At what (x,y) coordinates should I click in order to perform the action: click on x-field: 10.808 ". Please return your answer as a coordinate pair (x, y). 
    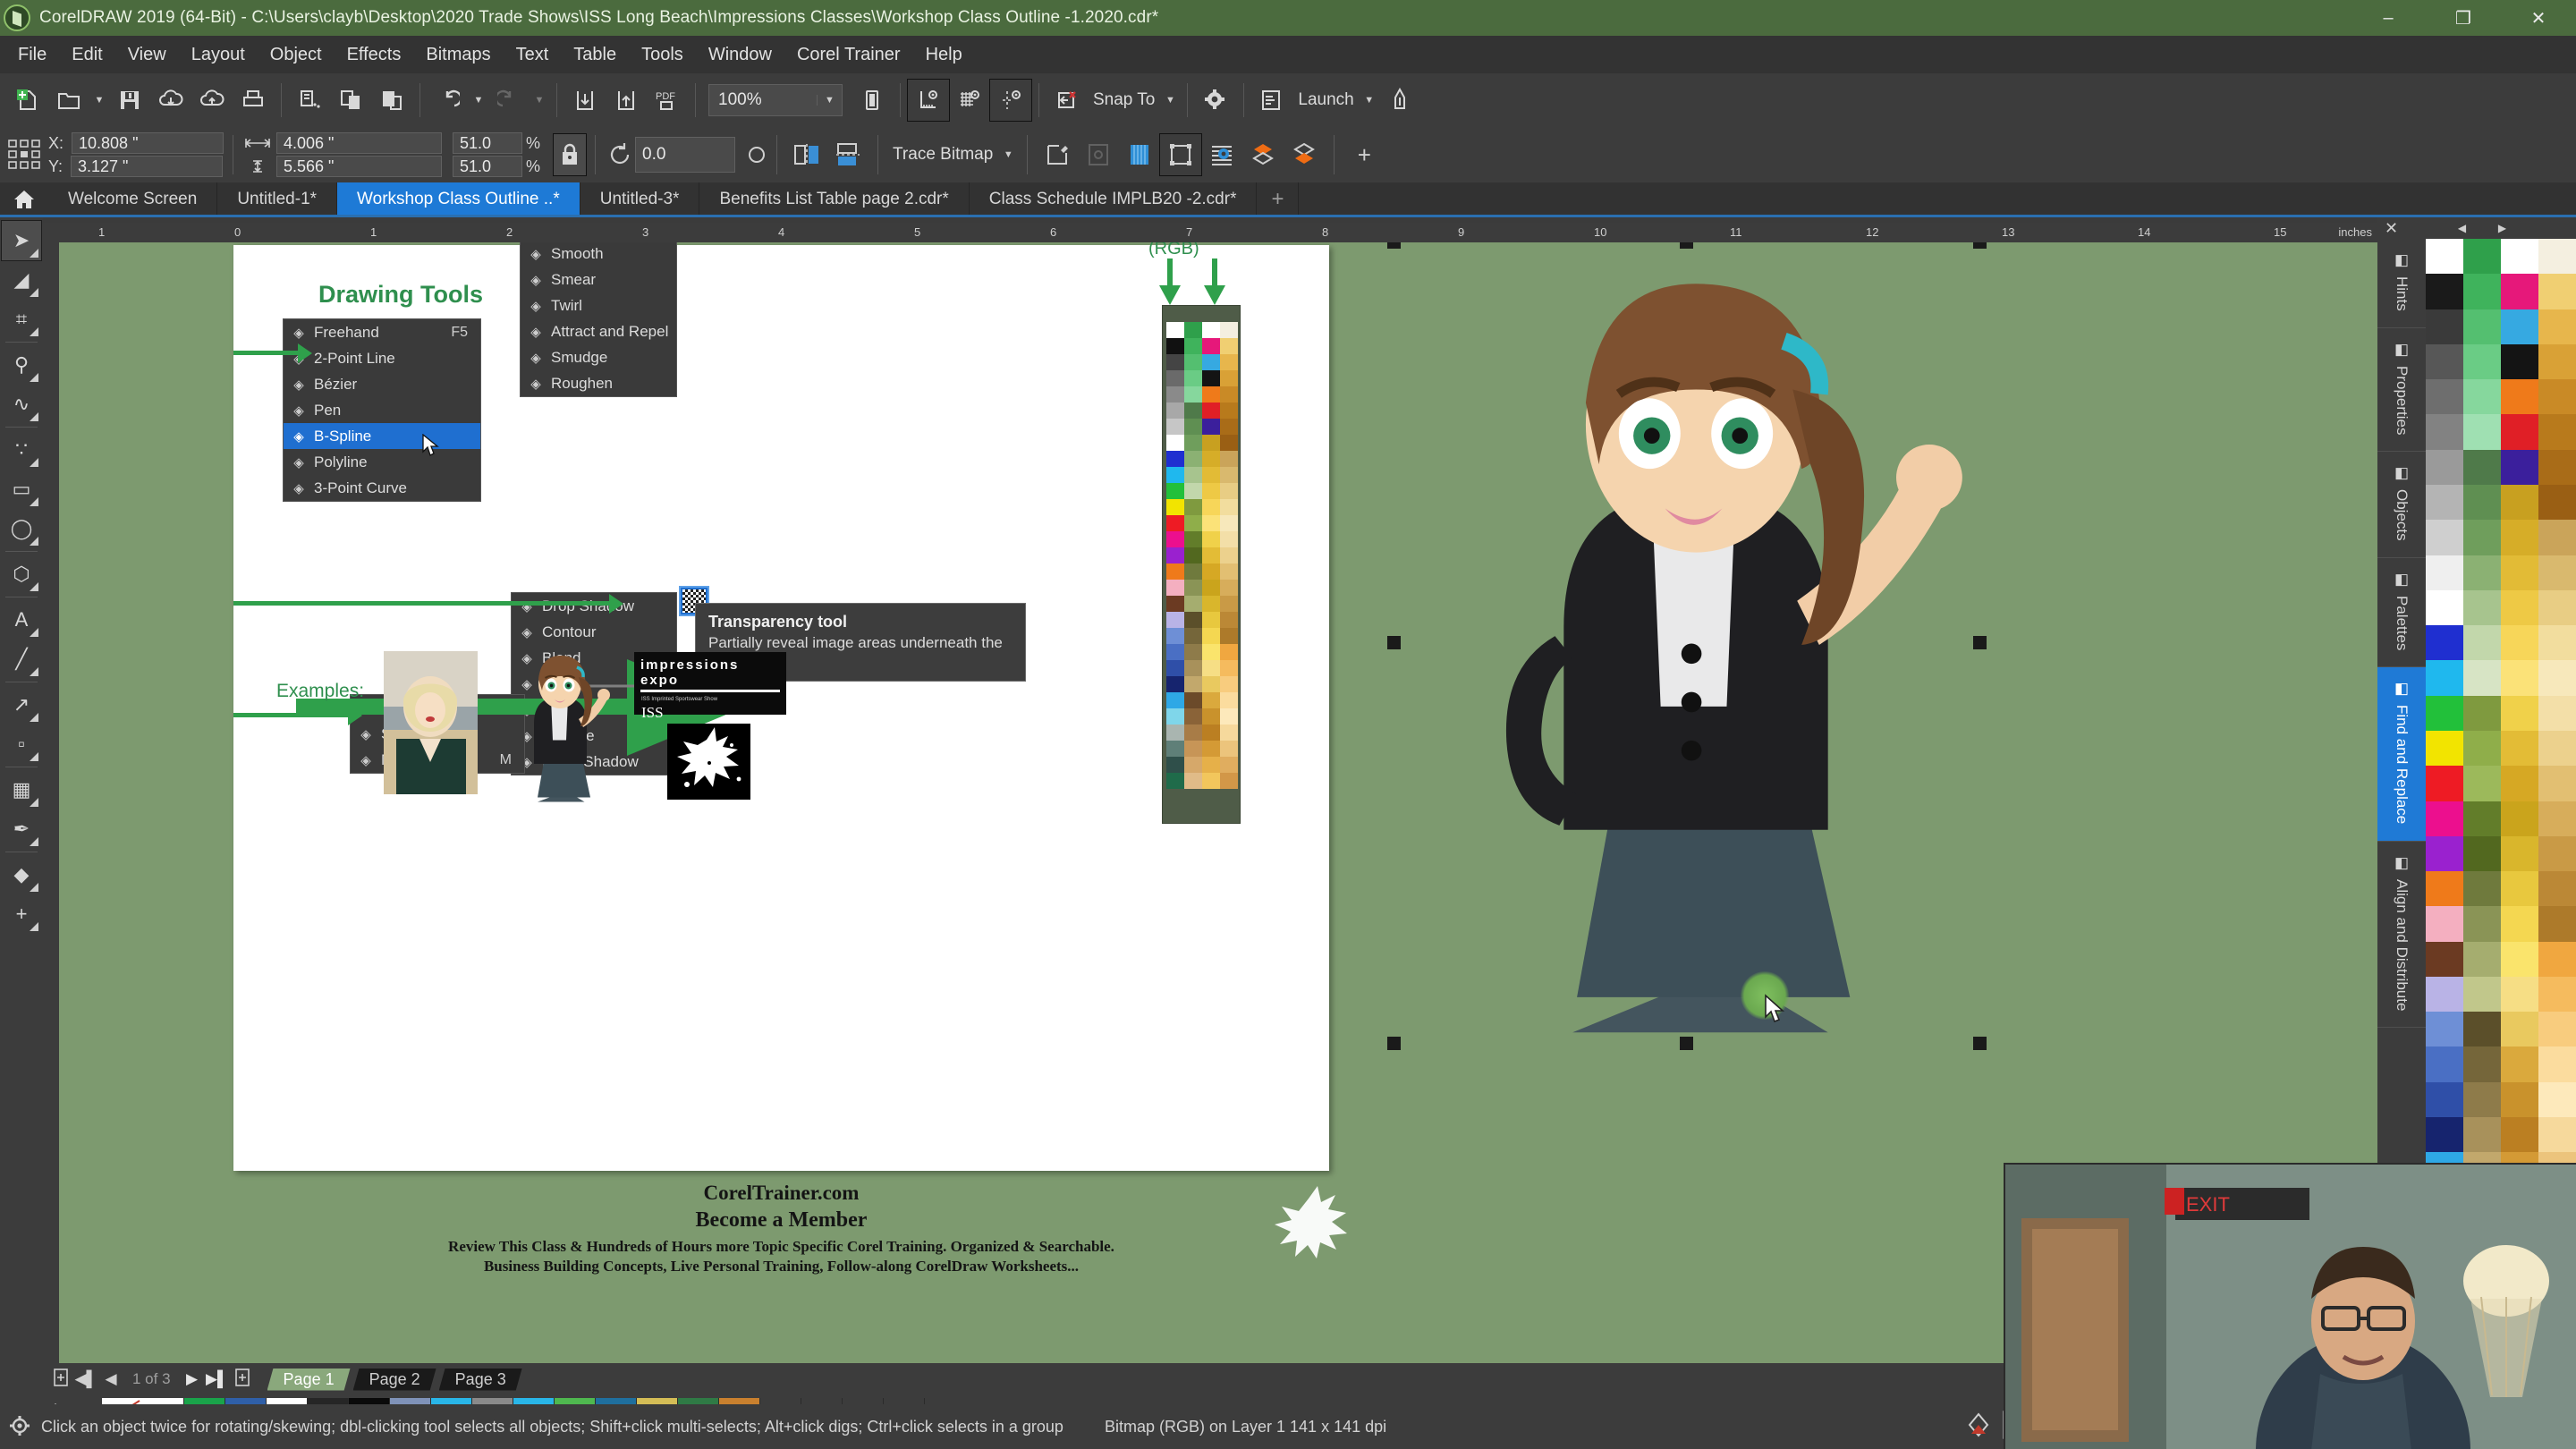
    Looking at the image, I should click on (148, 143).